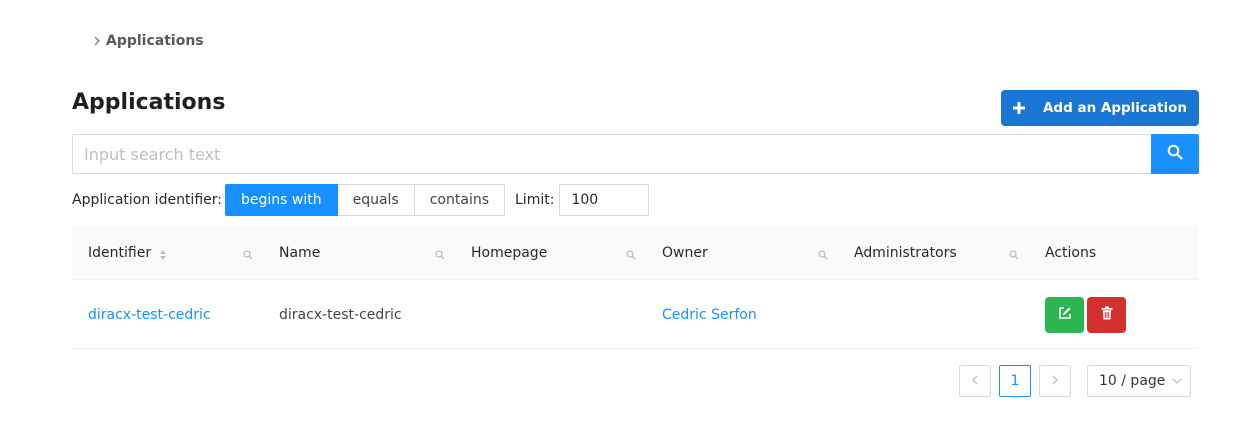 Image resolution: width=1237 pixels, height=439 pixels. I want to click on column-label: Homepage, so click(509, 253).